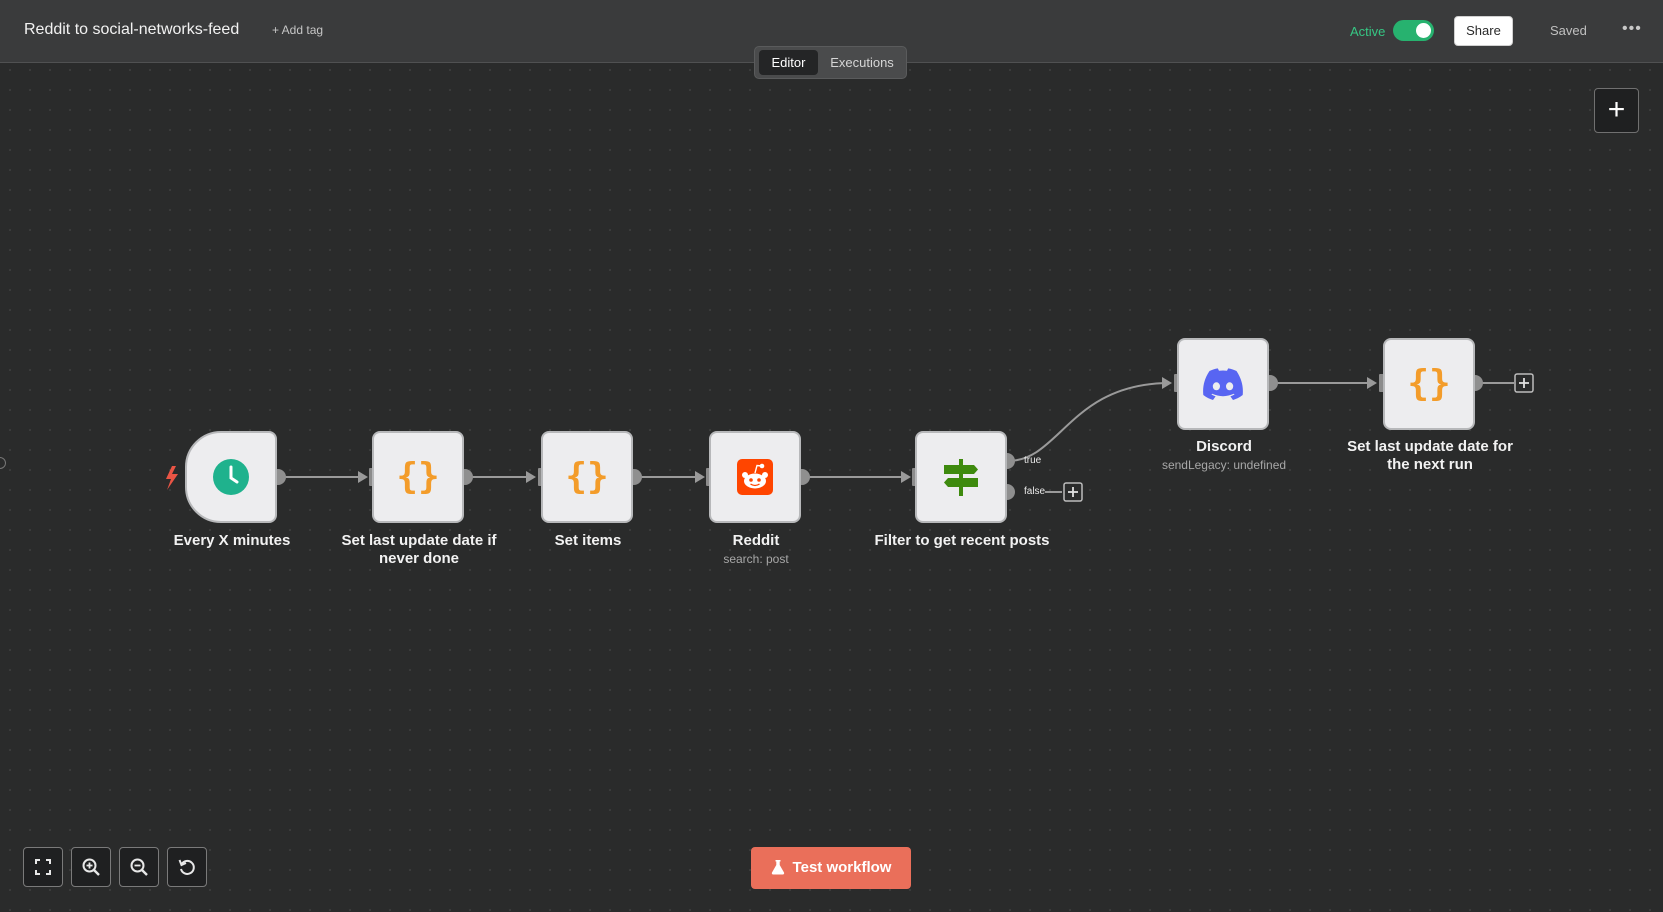 The image size is (1663, 912). I want to click on zoom-in-button, so click(91, 867).